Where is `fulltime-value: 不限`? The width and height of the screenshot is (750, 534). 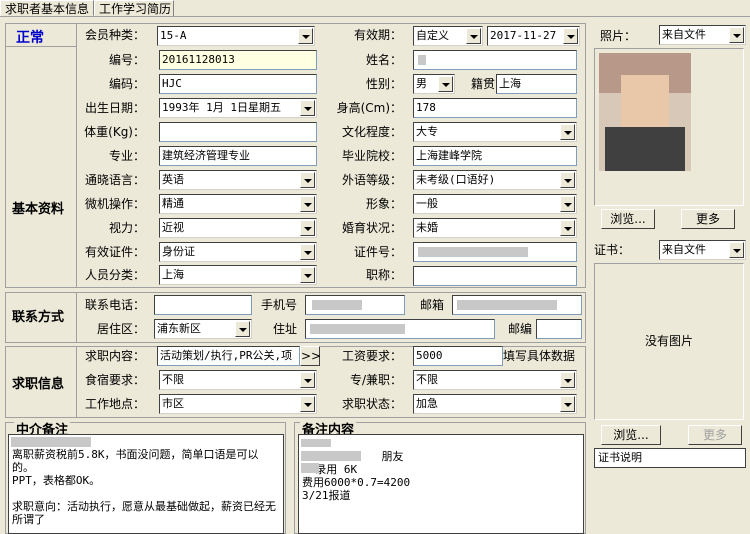 fulltime-value: 不限 is located at coordinates (427, 379).